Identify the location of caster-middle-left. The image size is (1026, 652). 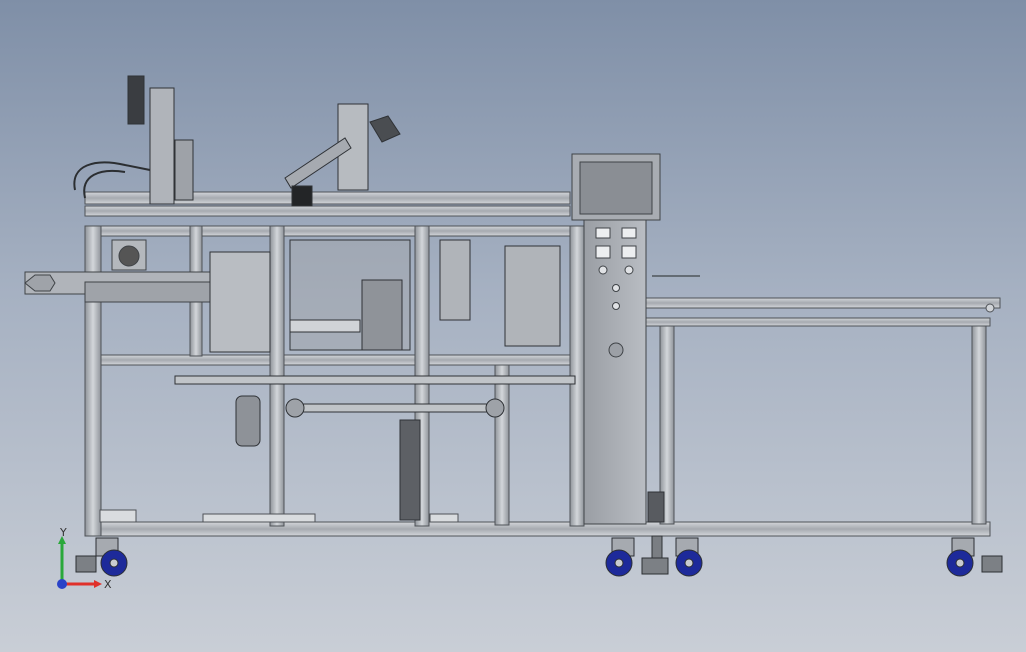
(620, 557).